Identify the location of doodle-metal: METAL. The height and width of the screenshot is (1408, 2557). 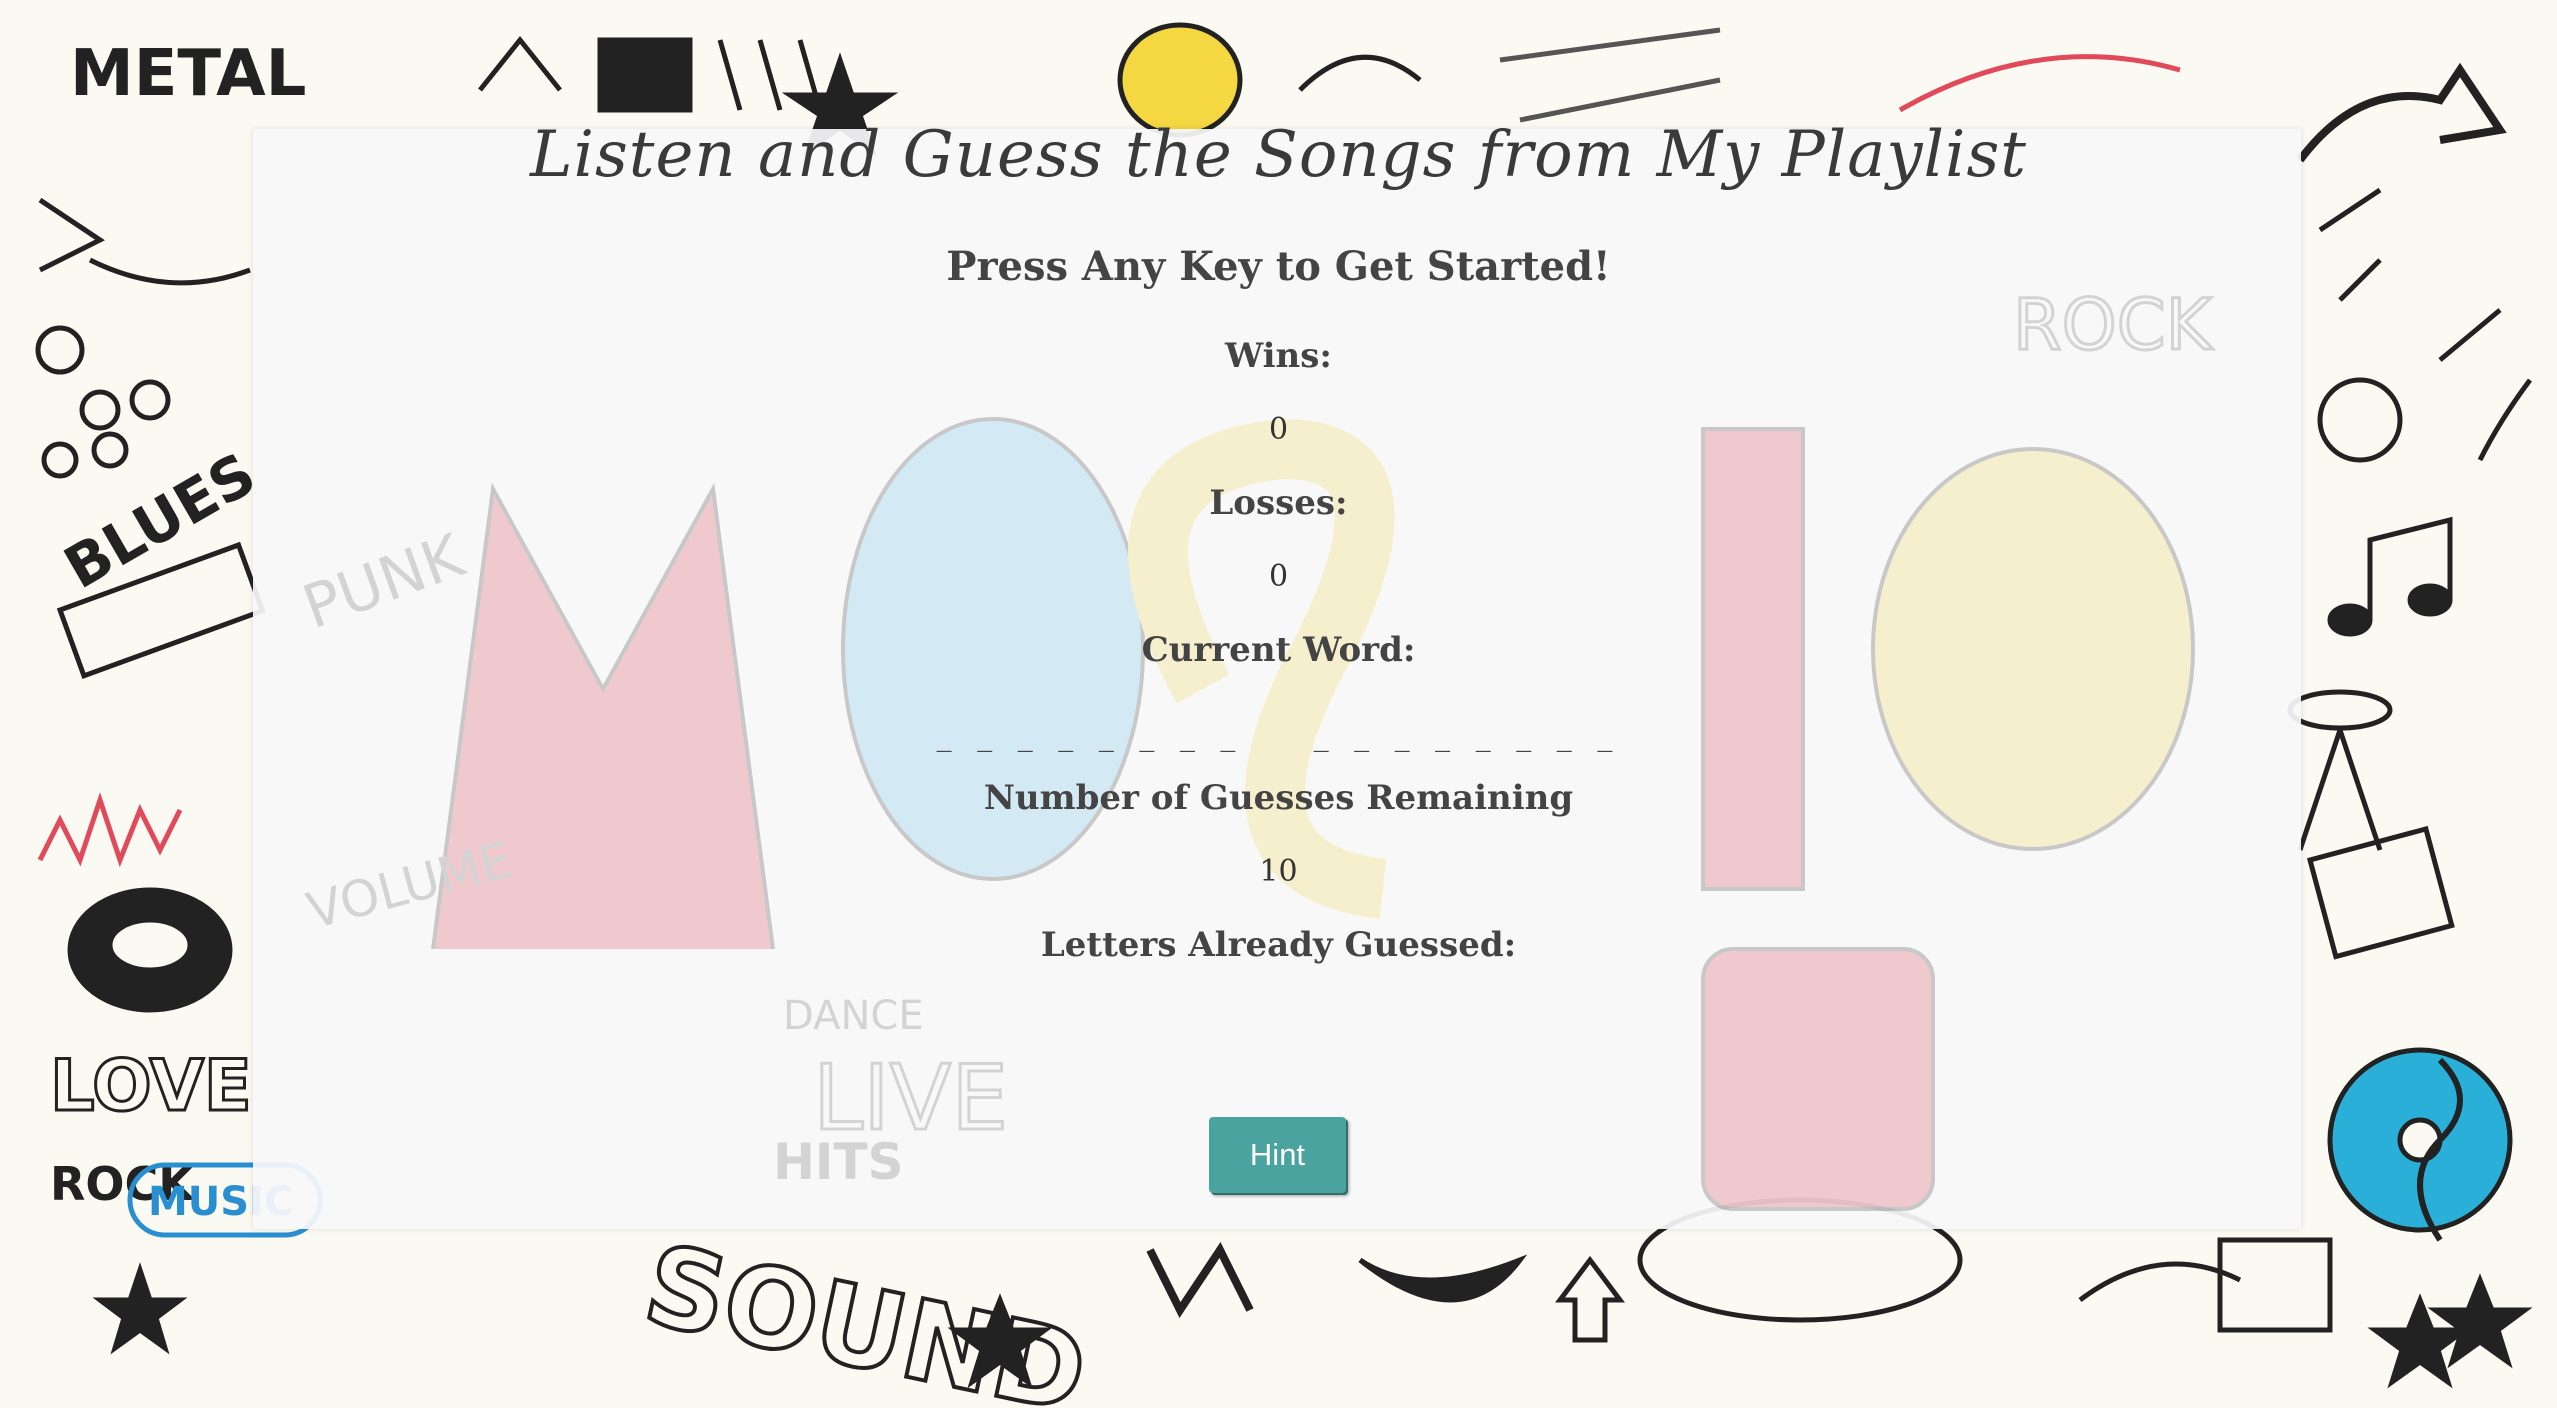
(188, 74).